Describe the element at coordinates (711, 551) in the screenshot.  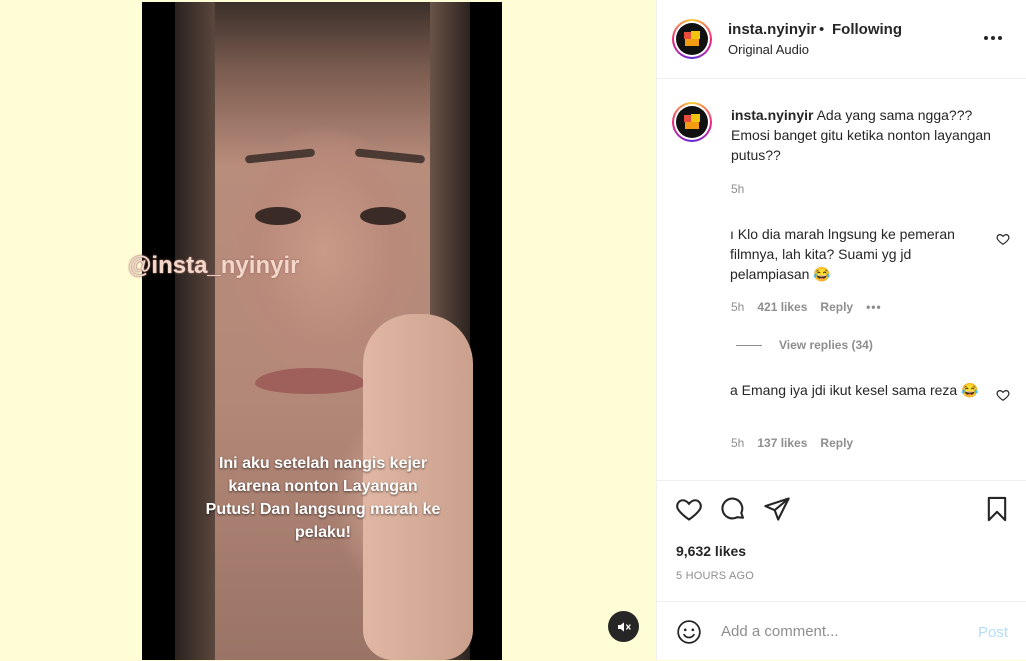
I see `likes-count: 9,632 likes` at that location.